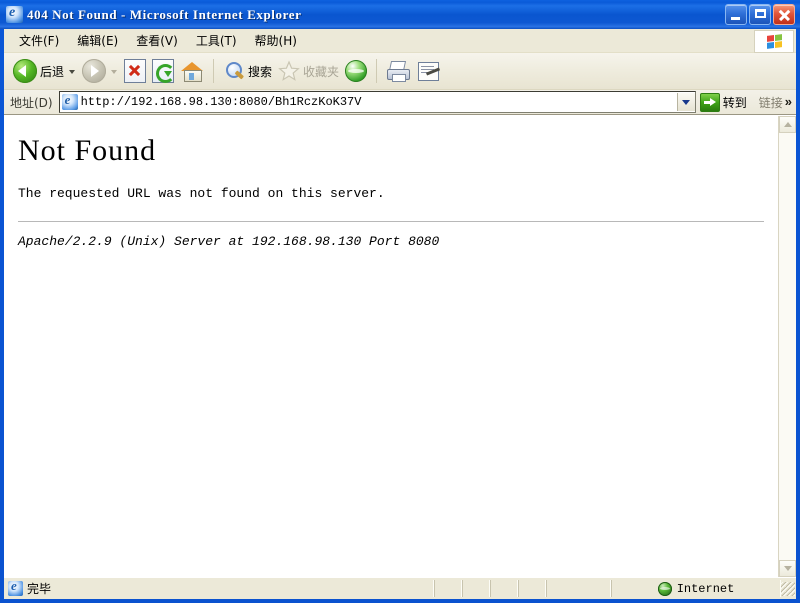  I want to click on back-history-chevron-down-icon, so click(72, 72).